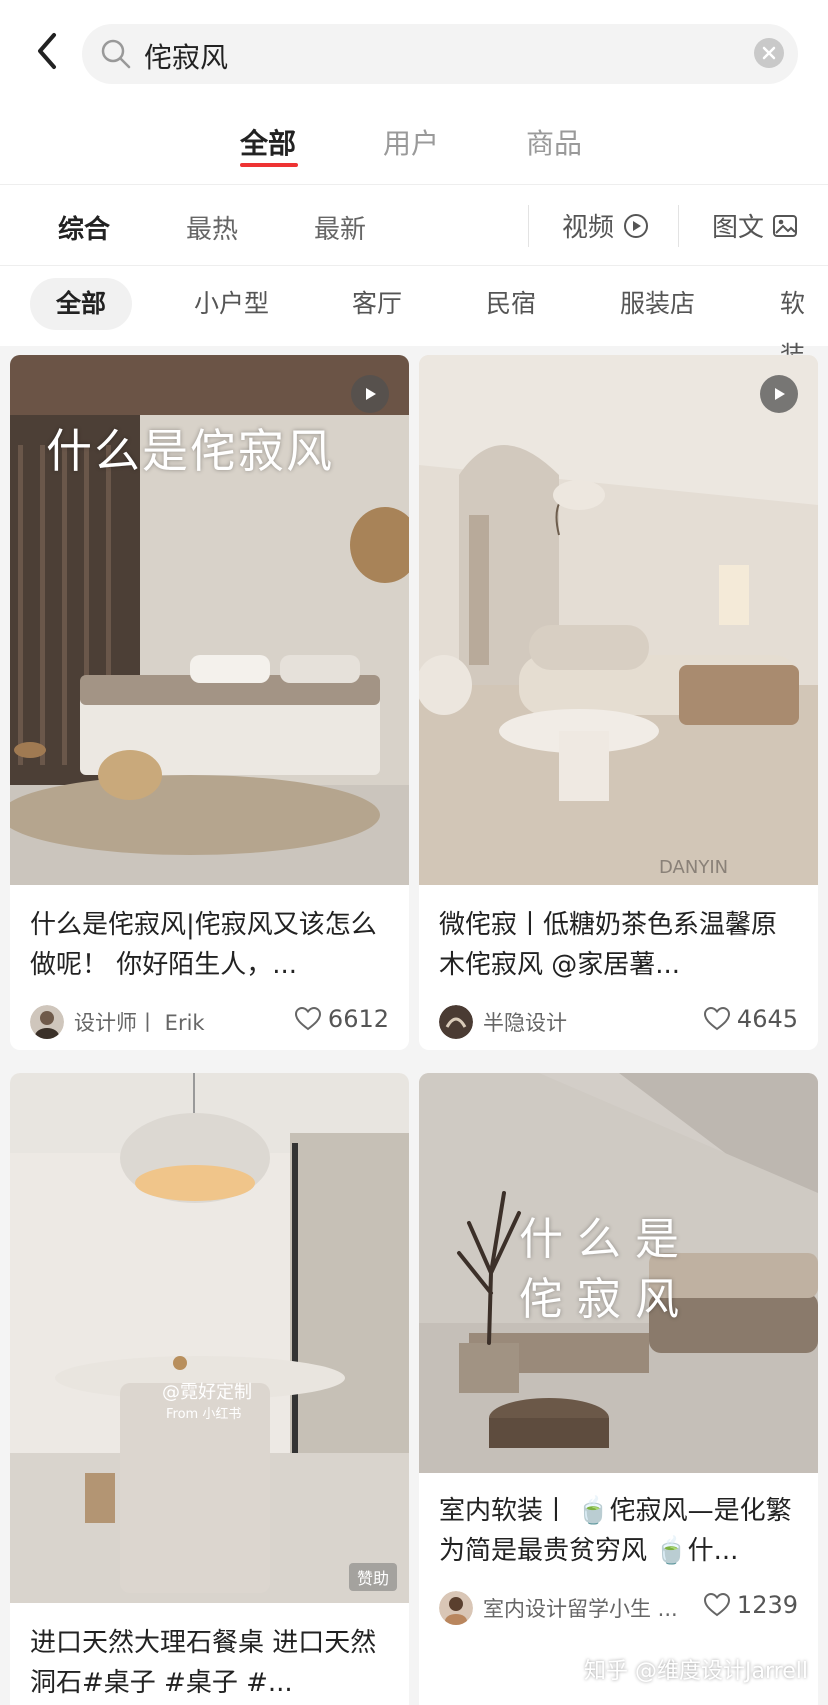 Image resolution: width=828 pixels, height=1705 pixels. I want to click on close-icon, so click(769, 53).